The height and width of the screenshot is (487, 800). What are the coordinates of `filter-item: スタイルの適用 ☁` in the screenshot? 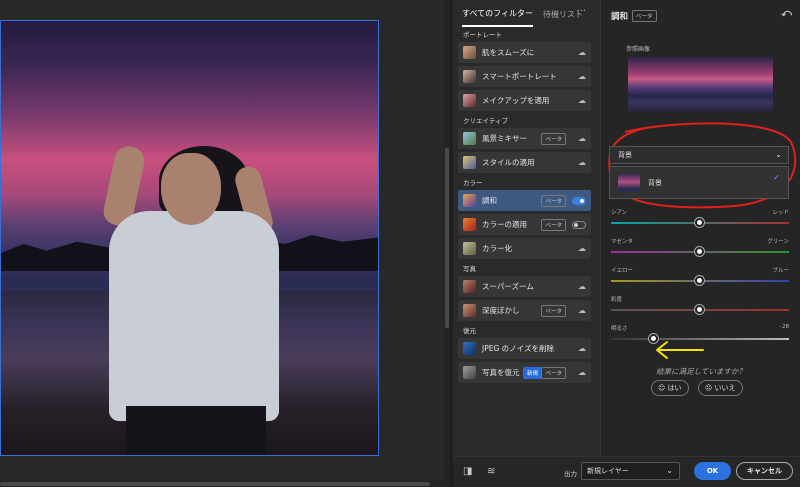 It's located at (524, 162).